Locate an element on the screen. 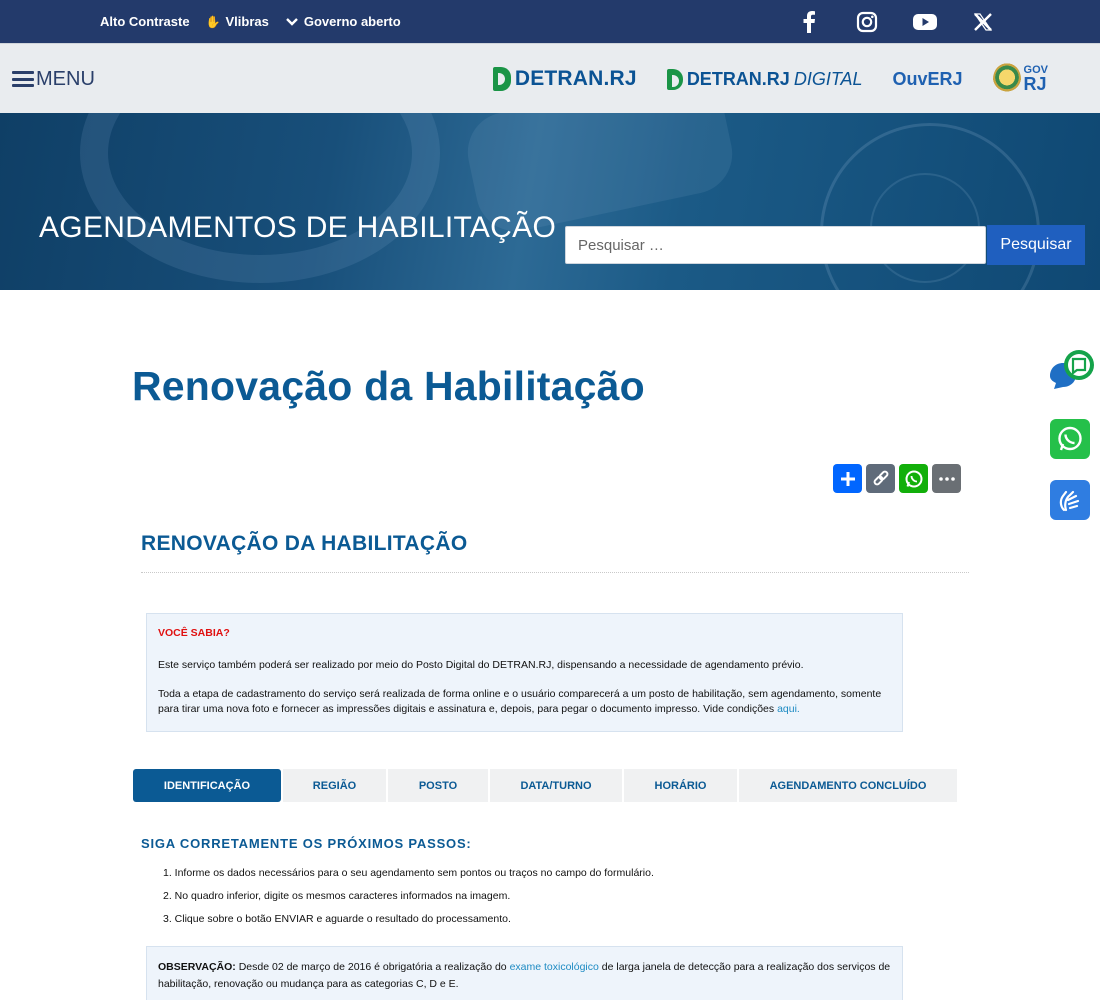 The image size is (1100, 1000). plus-icon is located at coordinates (847, 478).